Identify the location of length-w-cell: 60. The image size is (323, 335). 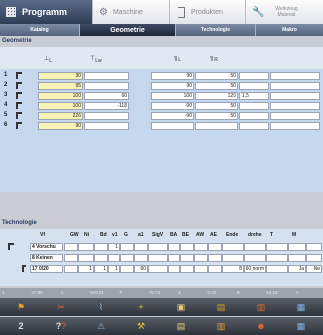
(106, 96).